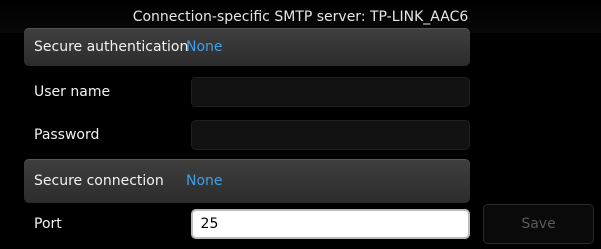 The width and height of the screenshot is (601, 249). I want to click on port-row: Port, so click(247, 224).